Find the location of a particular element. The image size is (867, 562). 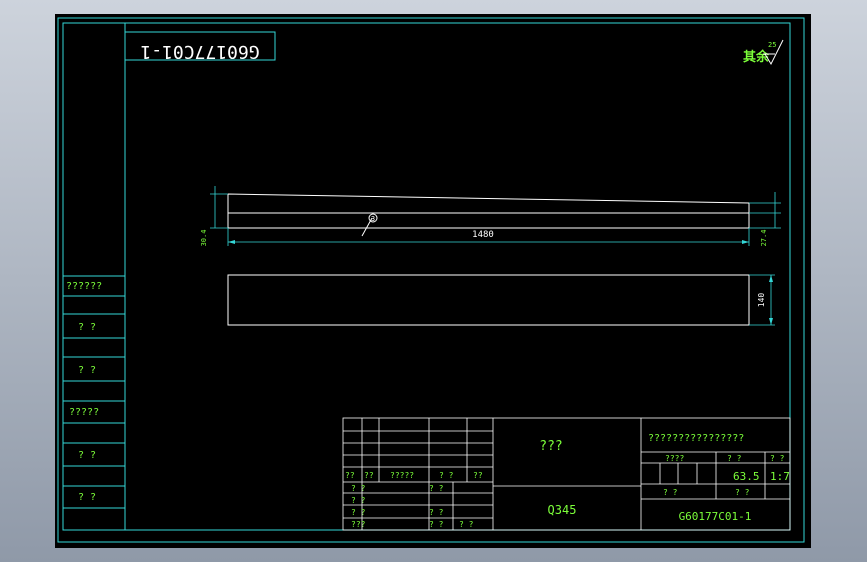

left-height-dim-text: 30.4 is located at coordinates (204, 238).